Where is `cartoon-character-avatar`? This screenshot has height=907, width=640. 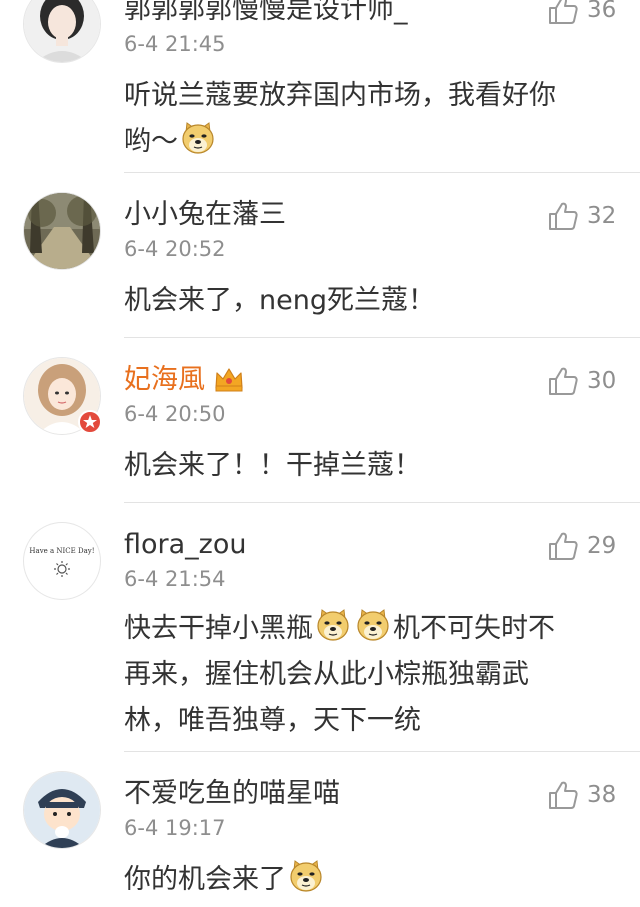 cartoon-character-avatar is located at coordinates (62, 810).